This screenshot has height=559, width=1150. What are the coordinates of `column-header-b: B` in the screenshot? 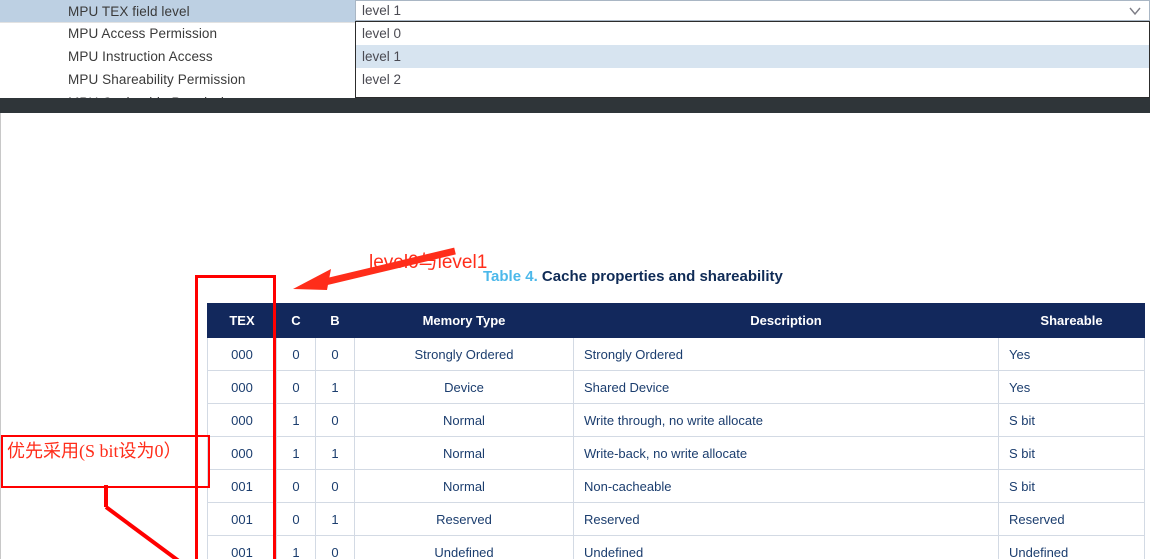 It's located at (335, 320).